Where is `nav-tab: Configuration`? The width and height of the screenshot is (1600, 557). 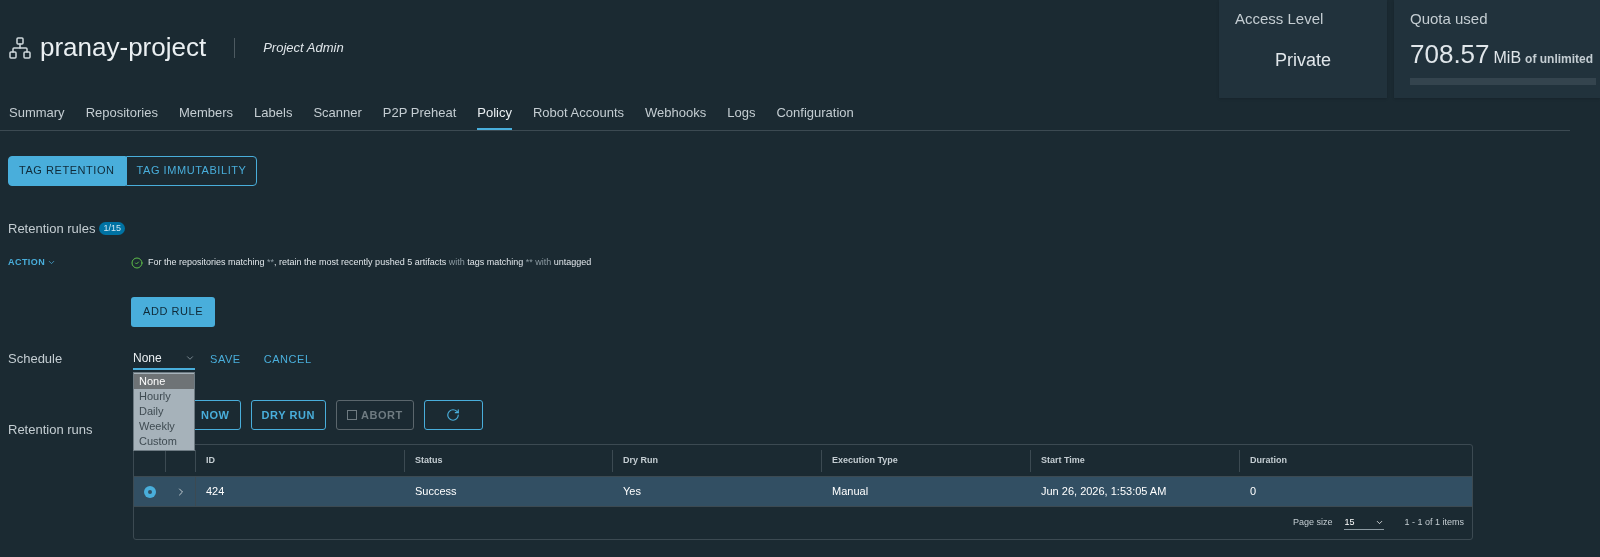 nav-tab: Configuration is located at coordinates (815, 115).